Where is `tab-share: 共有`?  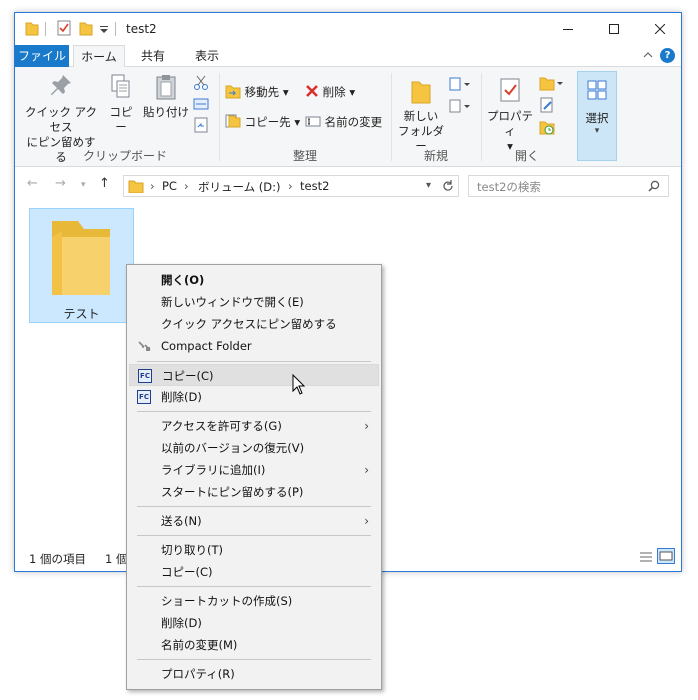 tab-share: 共有 is located at coordinates (153, 56).